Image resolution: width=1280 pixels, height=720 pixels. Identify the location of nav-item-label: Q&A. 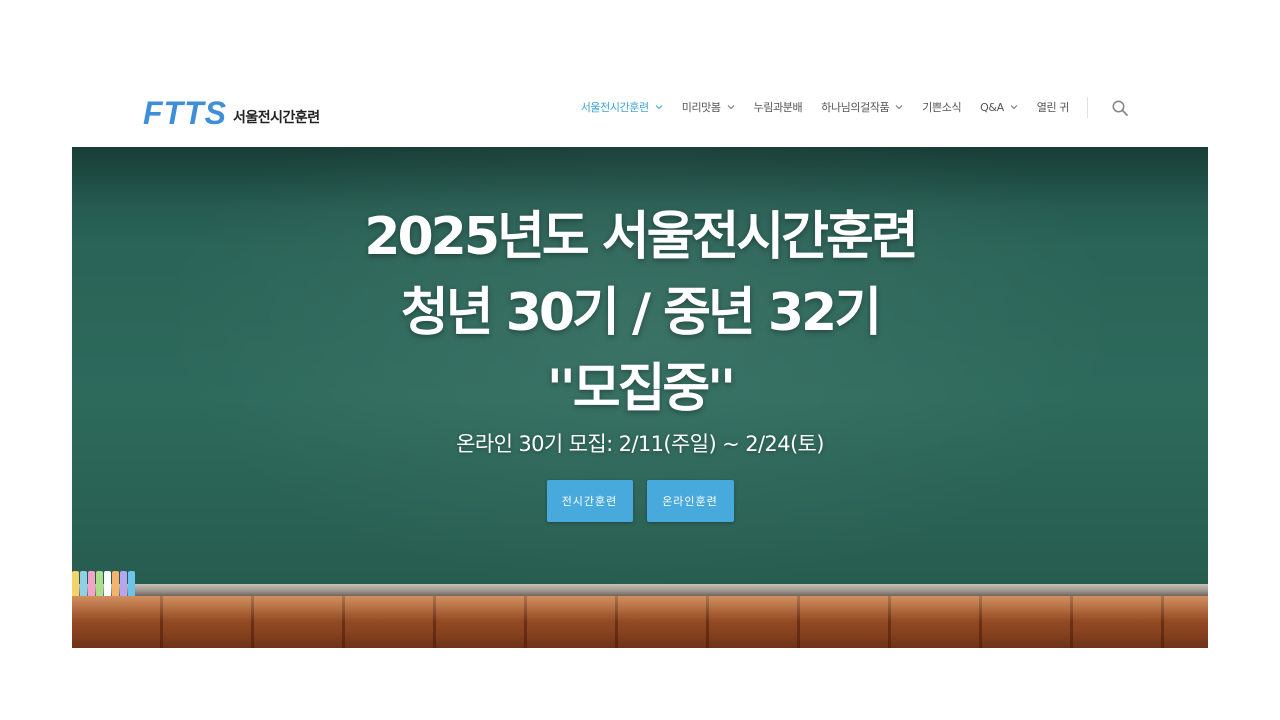
(992, 107).